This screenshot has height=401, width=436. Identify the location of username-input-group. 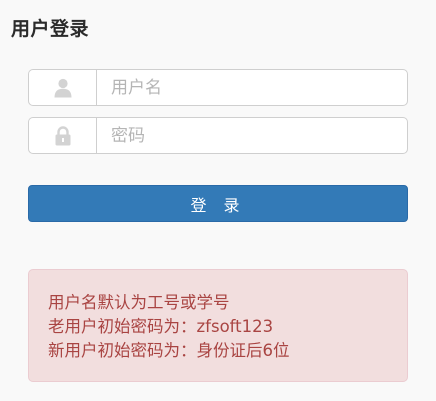
(218, 87).